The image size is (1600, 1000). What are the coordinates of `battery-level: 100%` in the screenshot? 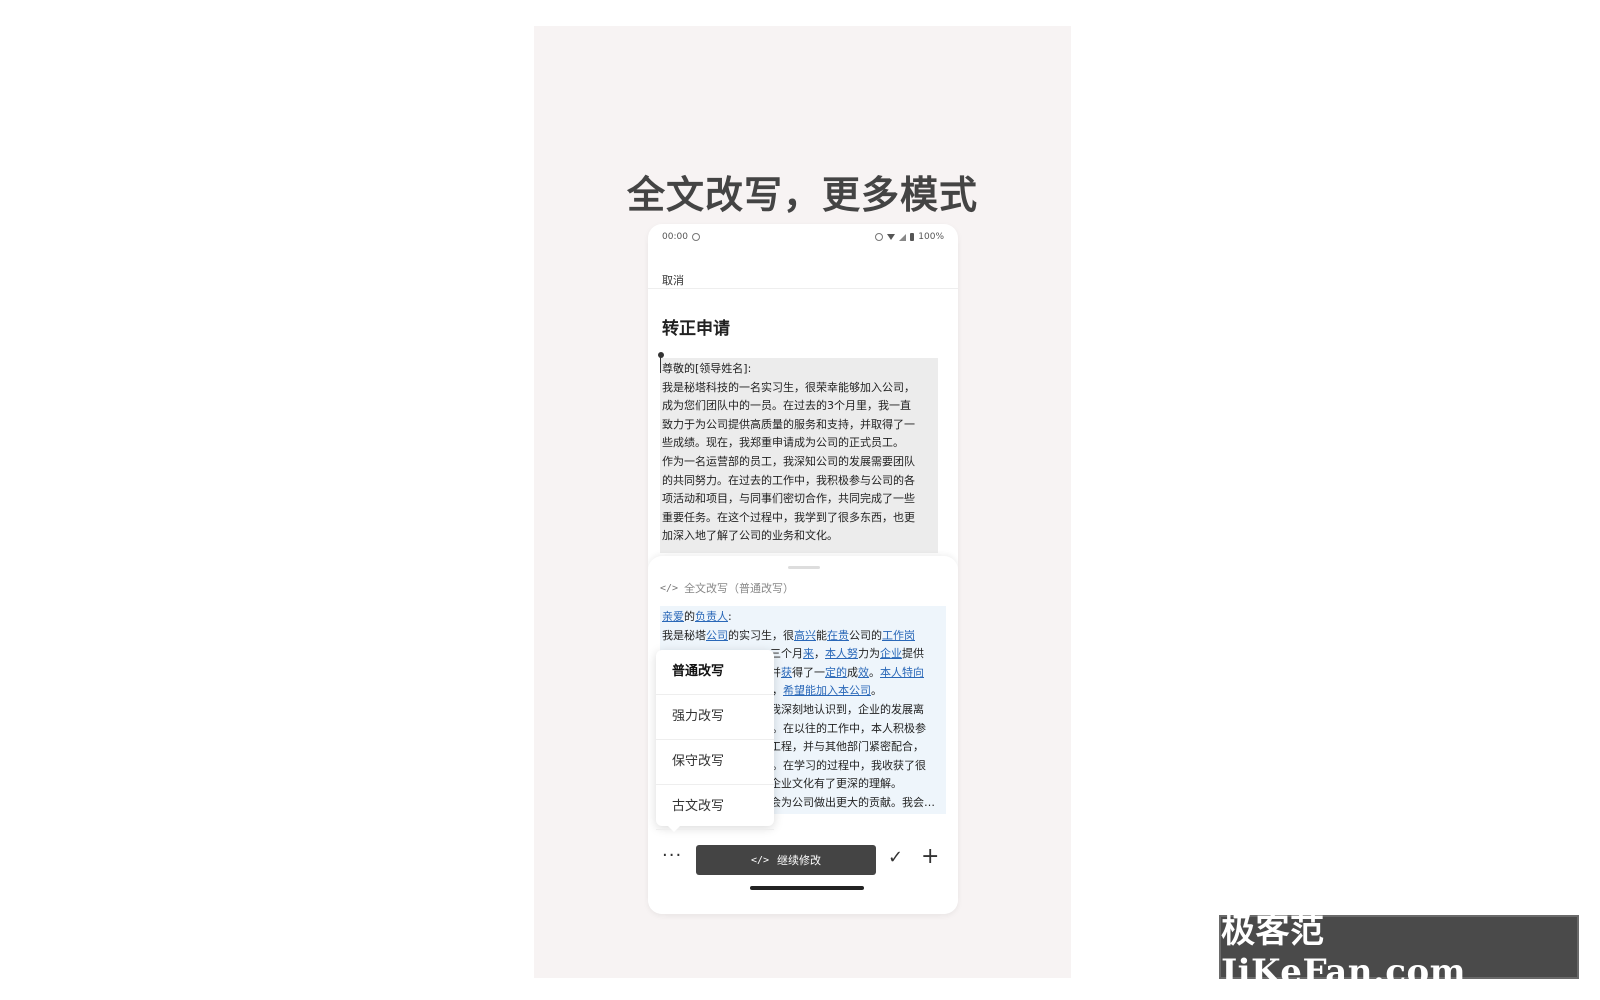 It's located at (931, 237).